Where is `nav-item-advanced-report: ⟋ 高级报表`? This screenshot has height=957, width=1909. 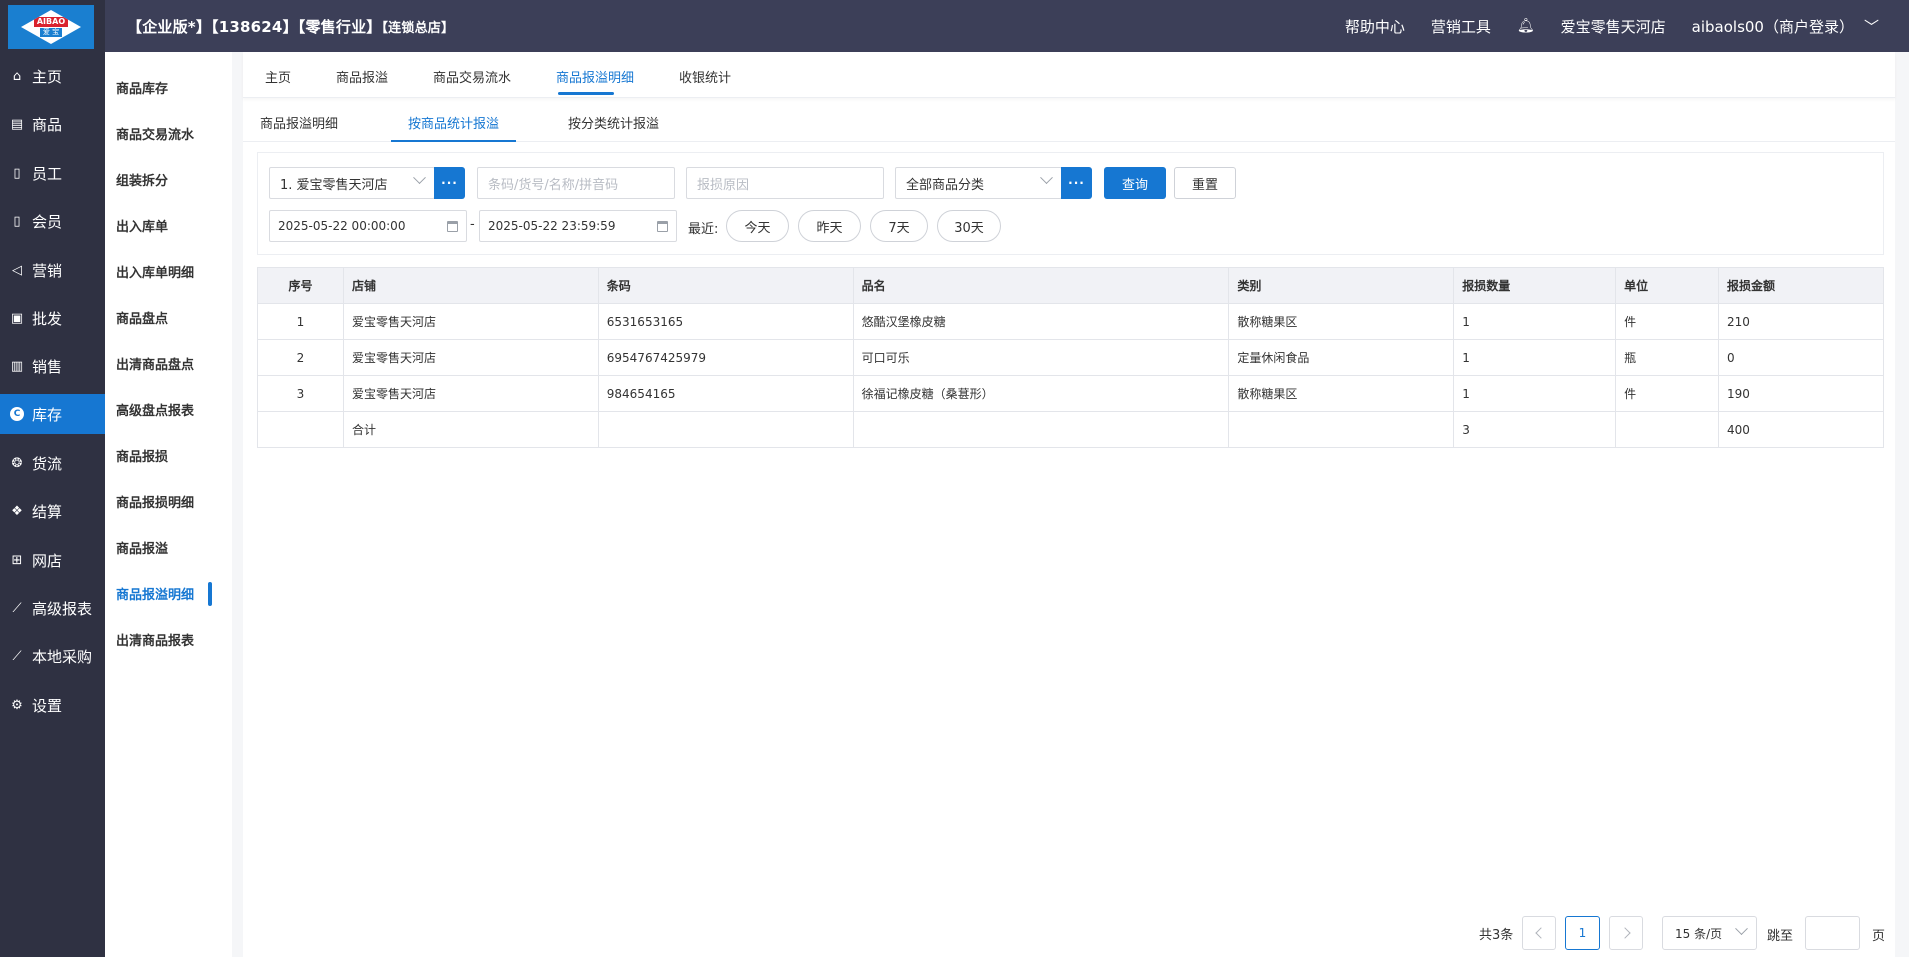
nav-item-advanced-report: ⟋ 高级报表 is located at coordinates (52, 608).